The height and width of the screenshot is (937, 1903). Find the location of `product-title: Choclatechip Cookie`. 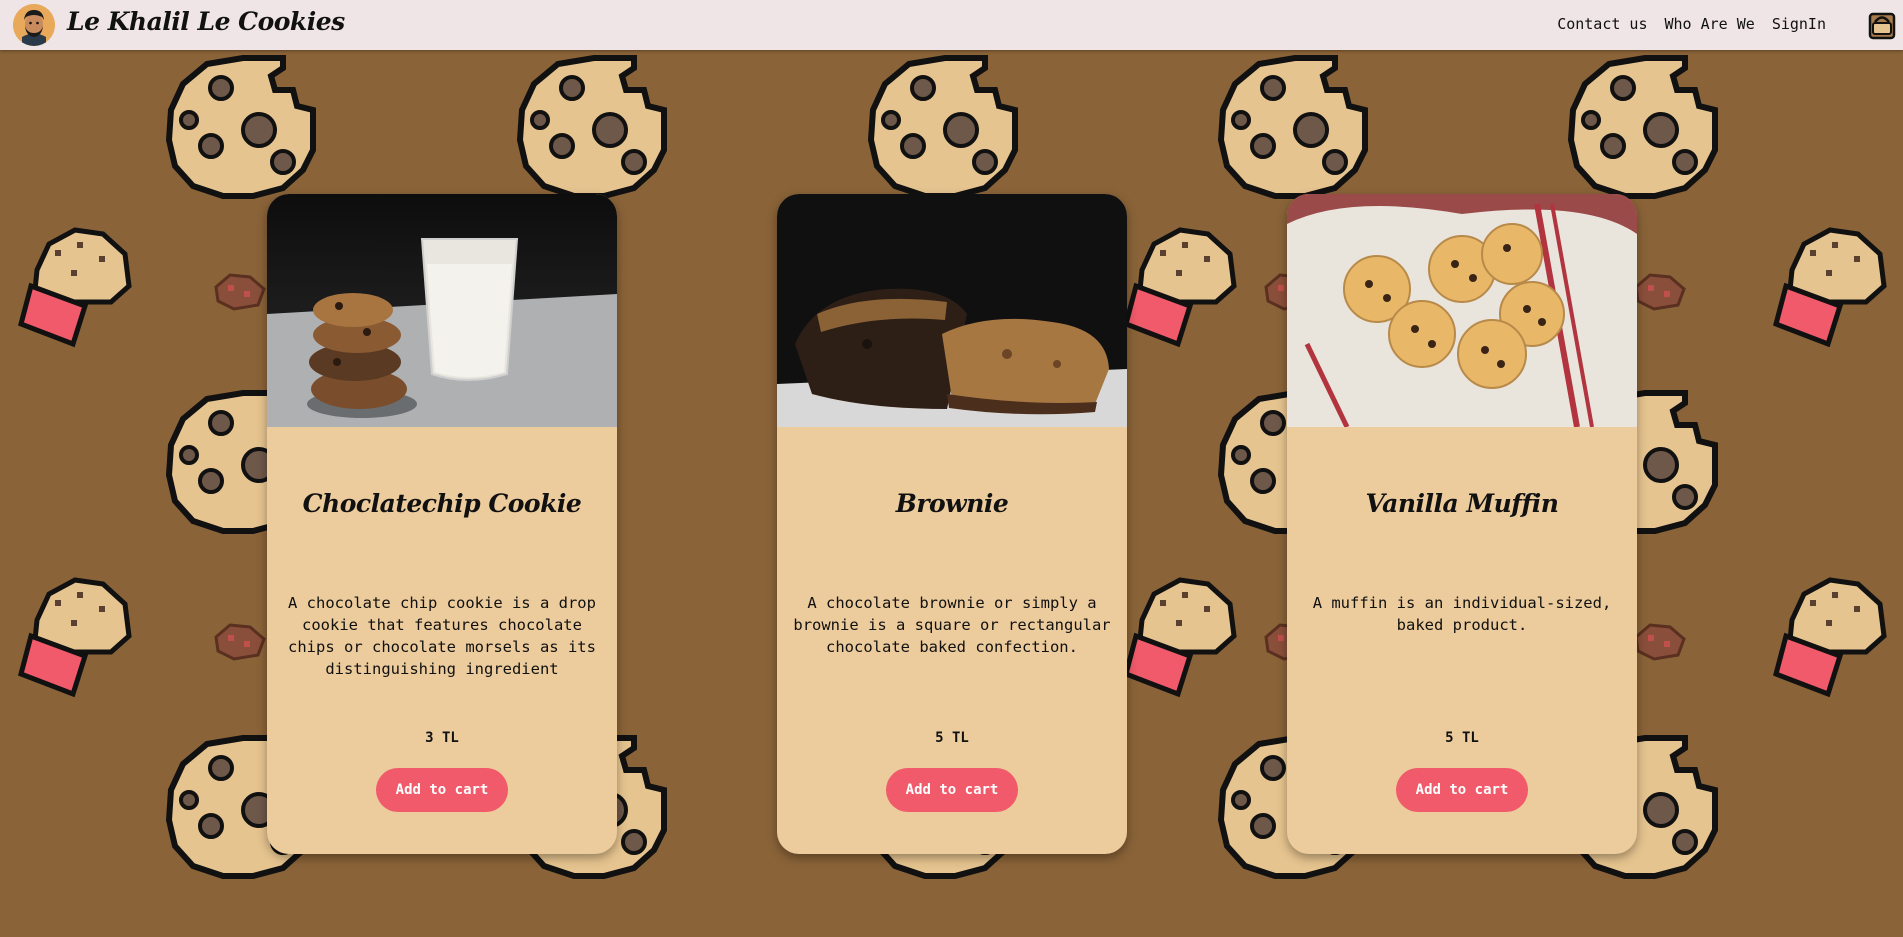

product-title: Choclatechip Cookie is located at coordinates (442, 503).